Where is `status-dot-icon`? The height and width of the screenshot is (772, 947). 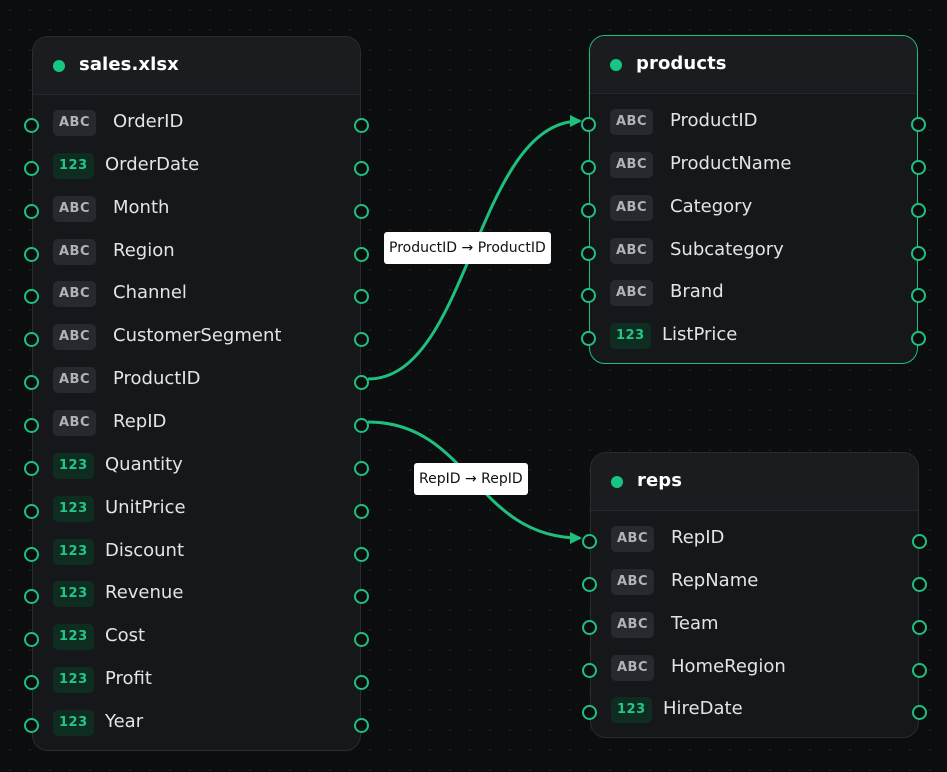
status-dot-icon is located at coordinates (617, 482).